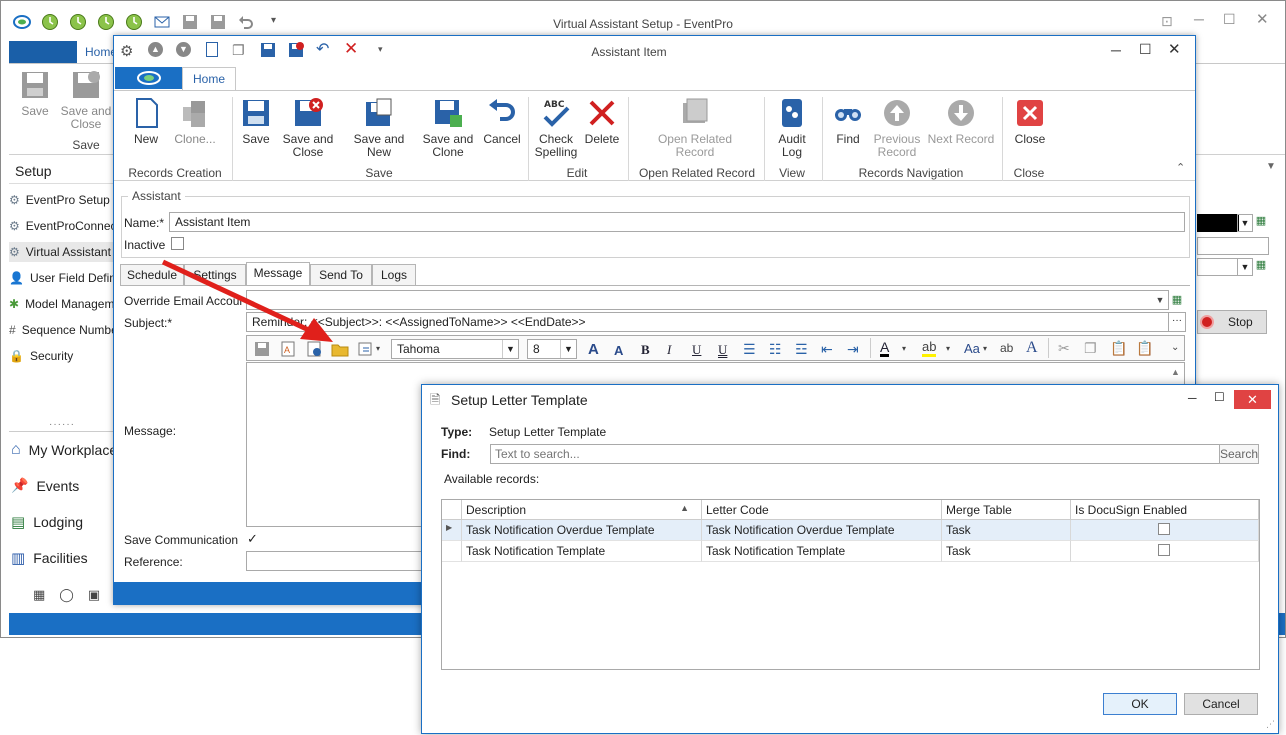 This screenshot has height=735, width=1286. What do you see at coordinates (696, 350) in the screenshot?
I see `underline-icon: U` at bounding box center [696, 350].